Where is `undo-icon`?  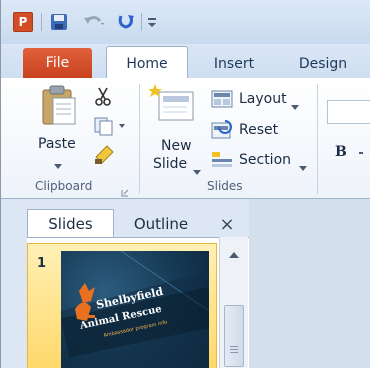 undo-icon is located at coordinates (94, 22).